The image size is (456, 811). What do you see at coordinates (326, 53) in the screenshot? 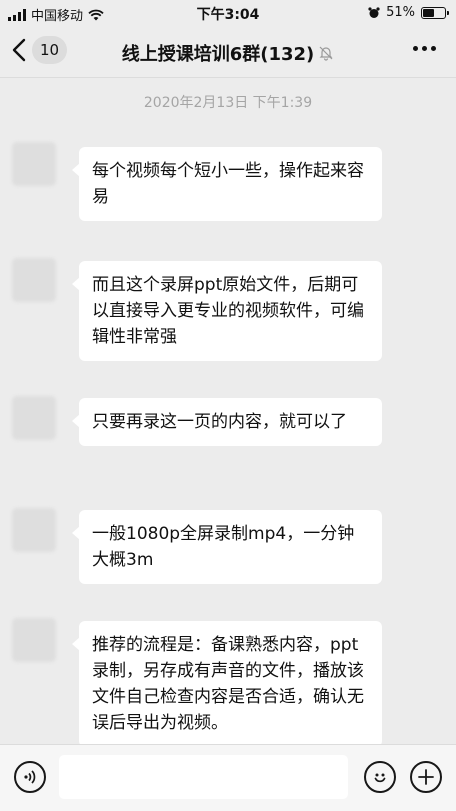
I see `mute-bell-icon` at bounding box center [326, 53].